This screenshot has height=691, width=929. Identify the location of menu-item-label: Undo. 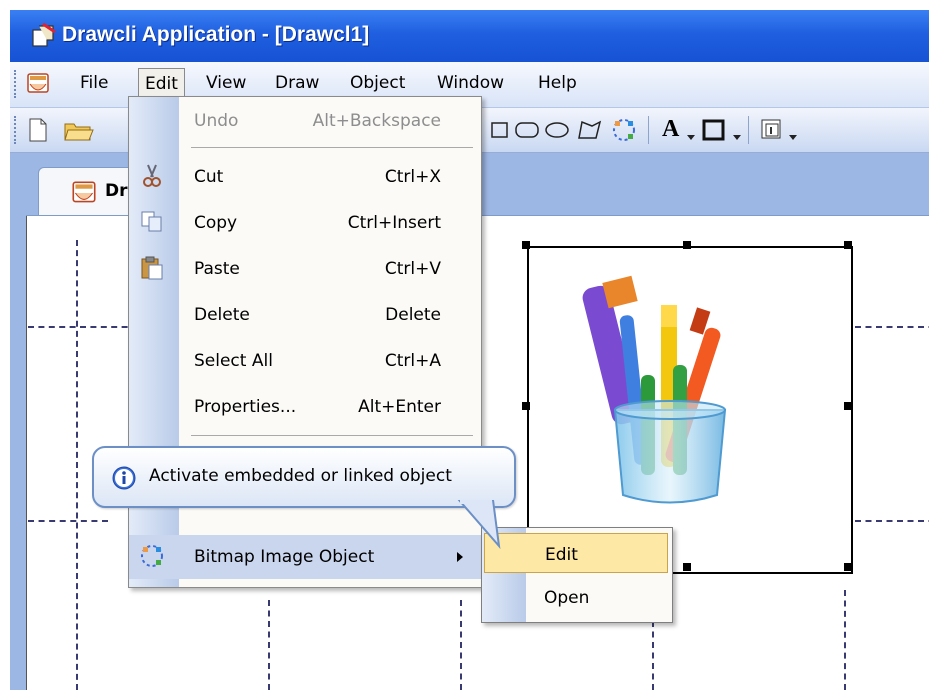
(216, 121).